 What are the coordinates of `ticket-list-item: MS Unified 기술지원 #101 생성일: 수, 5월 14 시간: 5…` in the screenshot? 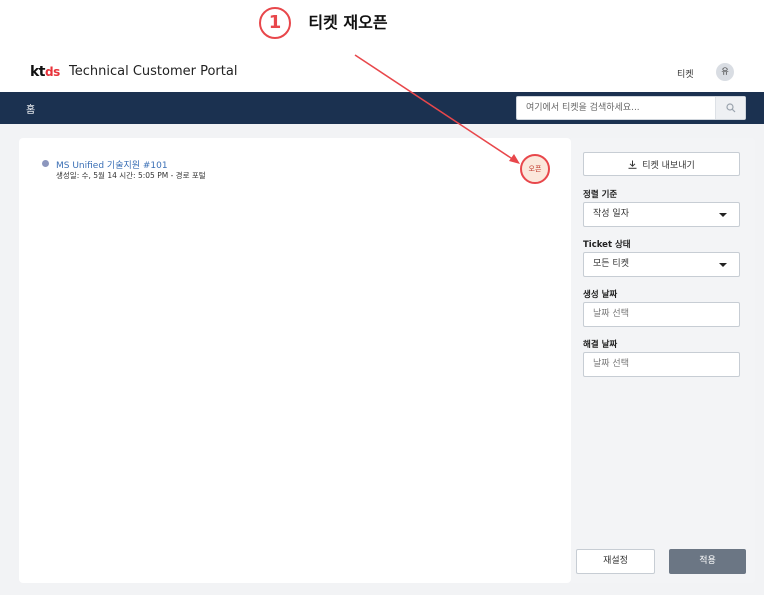 It's located at (302, 172).